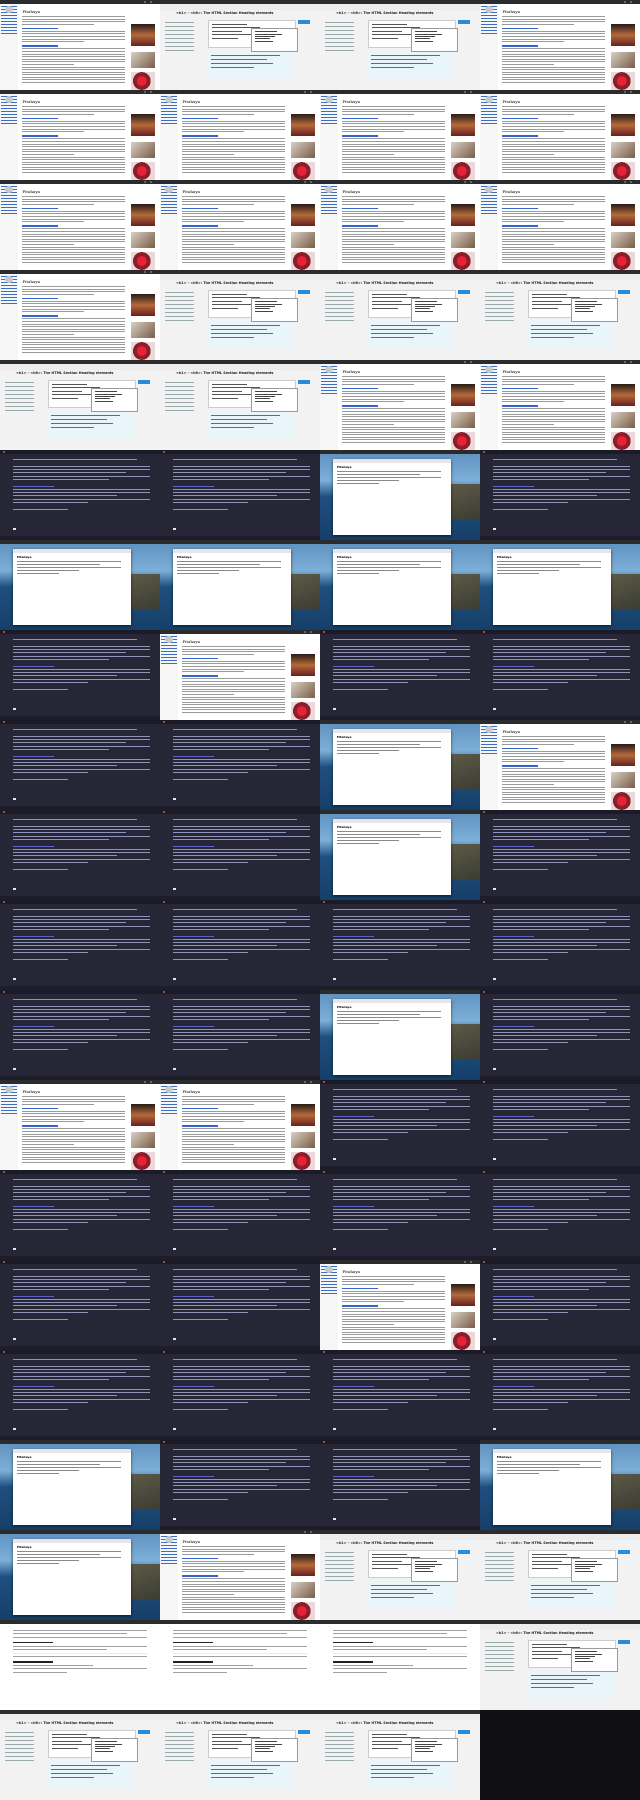 The height and width of the screenshot is (1800, 640). I want to click on site-header, so click(240, 367).